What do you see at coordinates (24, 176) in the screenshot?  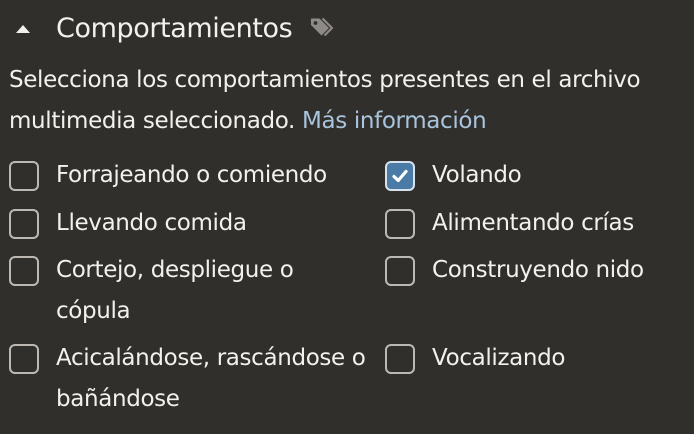 I see `checkbox-foraging` at bounding box center [24, 176].